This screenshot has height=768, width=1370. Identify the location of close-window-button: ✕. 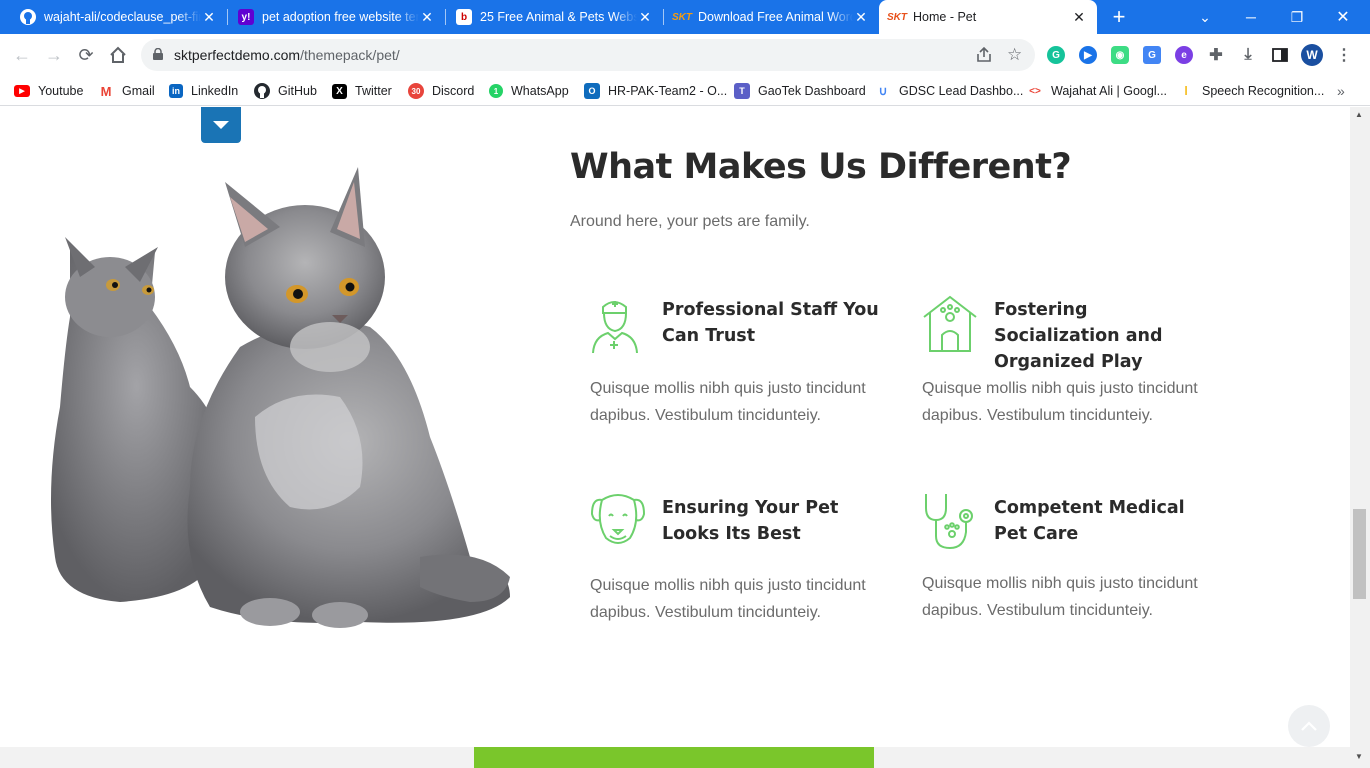
(1343, 17).